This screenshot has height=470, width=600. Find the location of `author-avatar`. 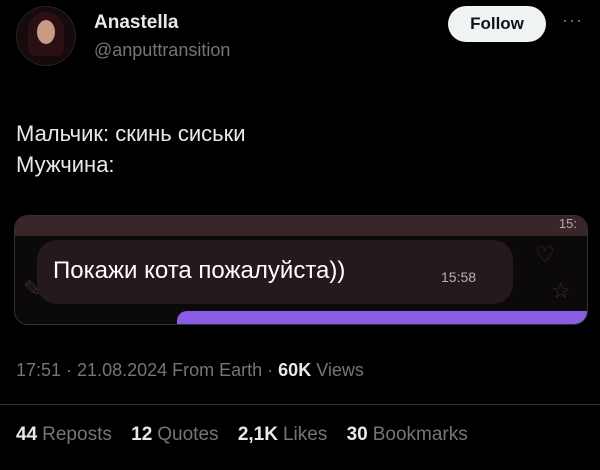

author-avatar is located at coordinates (46, 36).